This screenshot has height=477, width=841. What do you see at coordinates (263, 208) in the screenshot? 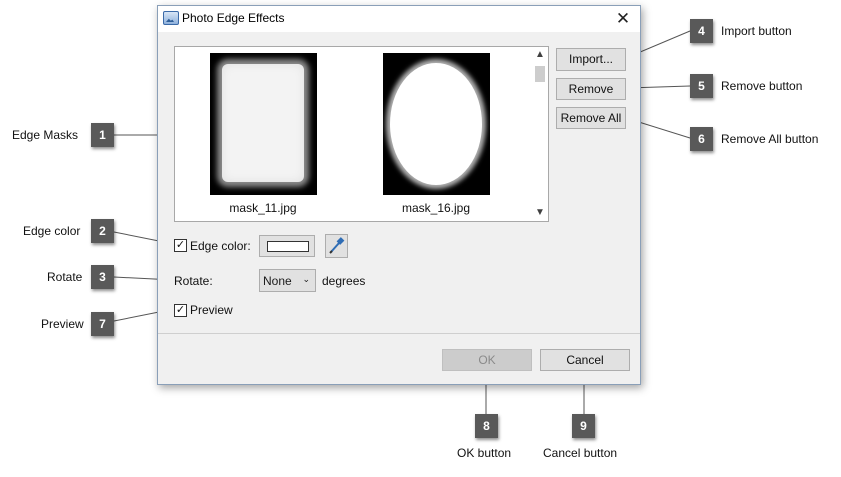
I see `mask-caption: mask_11.jpg` at bounding box center [263, 208].